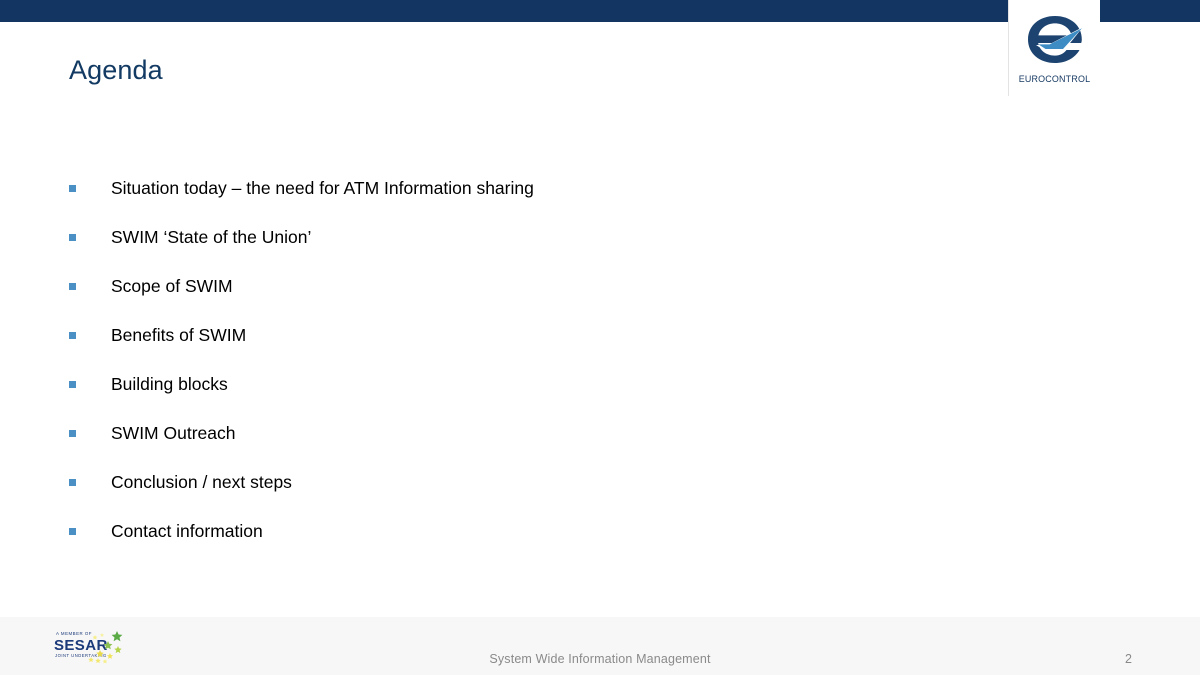  I want to click on list-item: SWIM Outreach, so click(569, 446).